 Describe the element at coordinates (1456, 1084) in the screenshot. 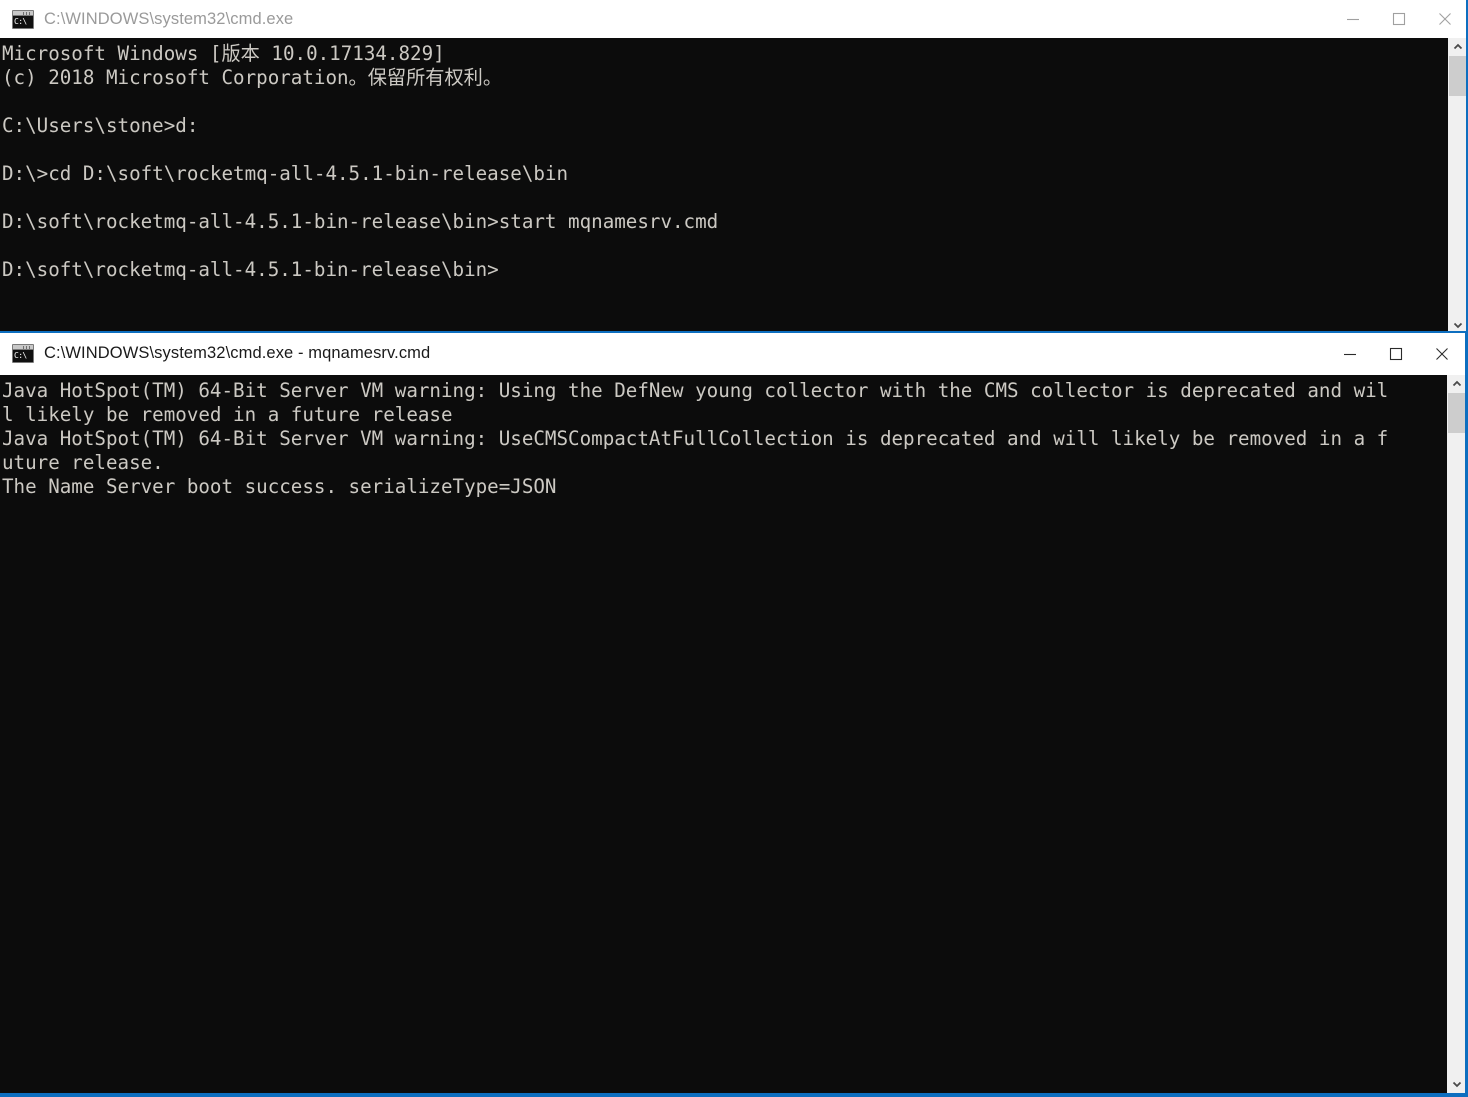

I see `scrollbar-down-arrow-icon` at that location.